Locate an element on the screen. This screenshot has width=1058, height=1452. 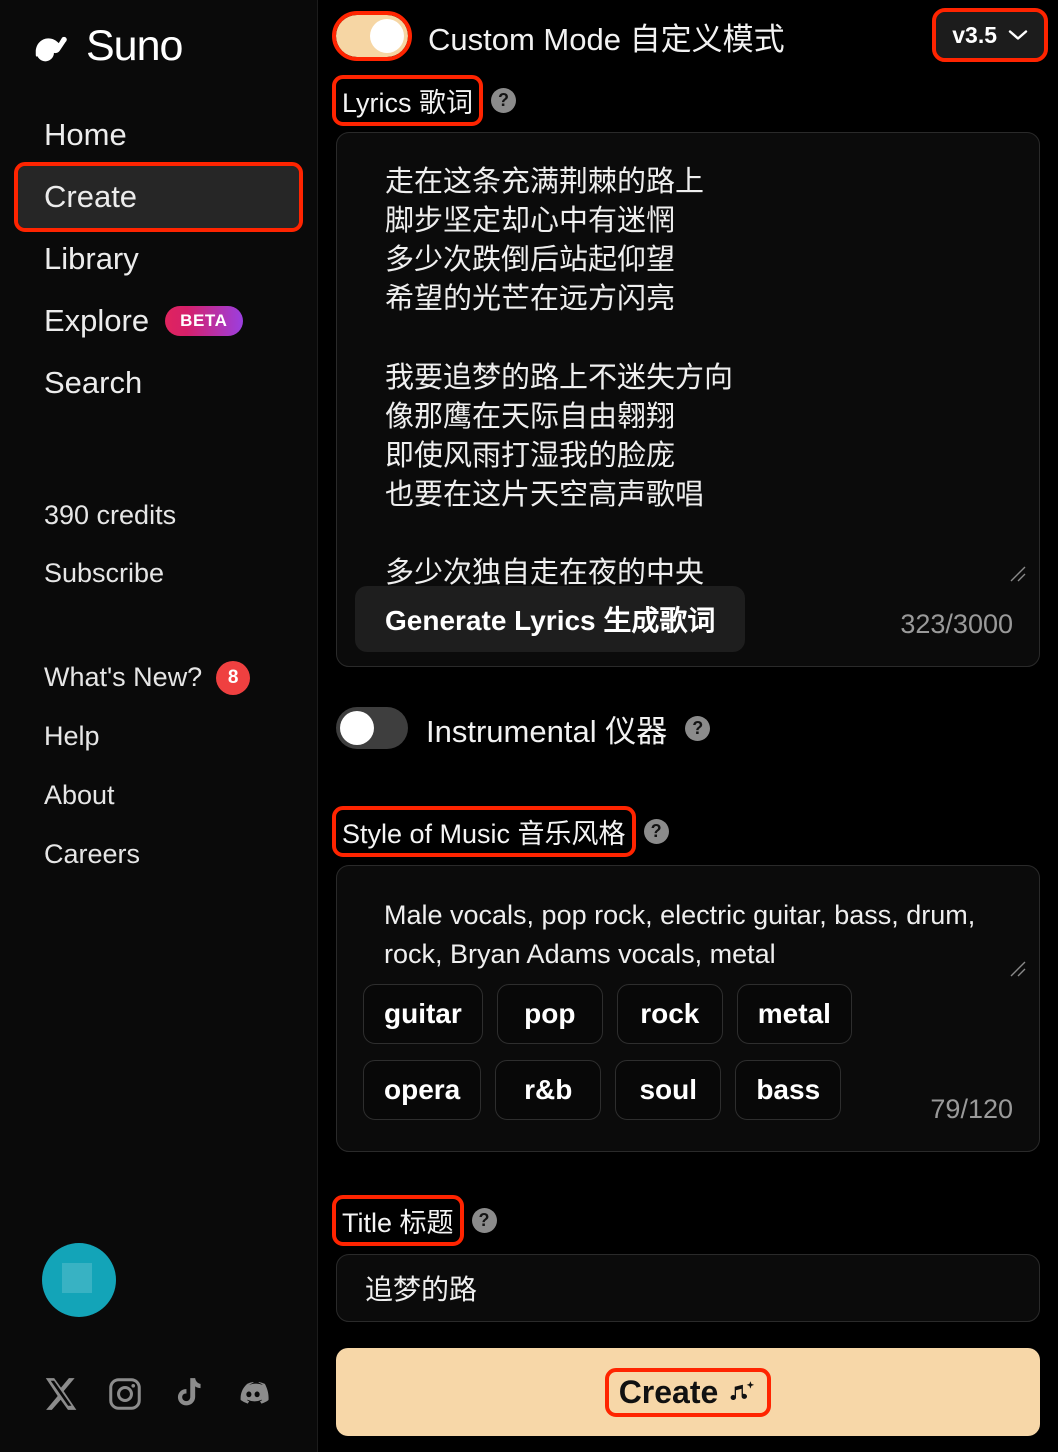
discord-icon is located at coordinates (253, 1394).